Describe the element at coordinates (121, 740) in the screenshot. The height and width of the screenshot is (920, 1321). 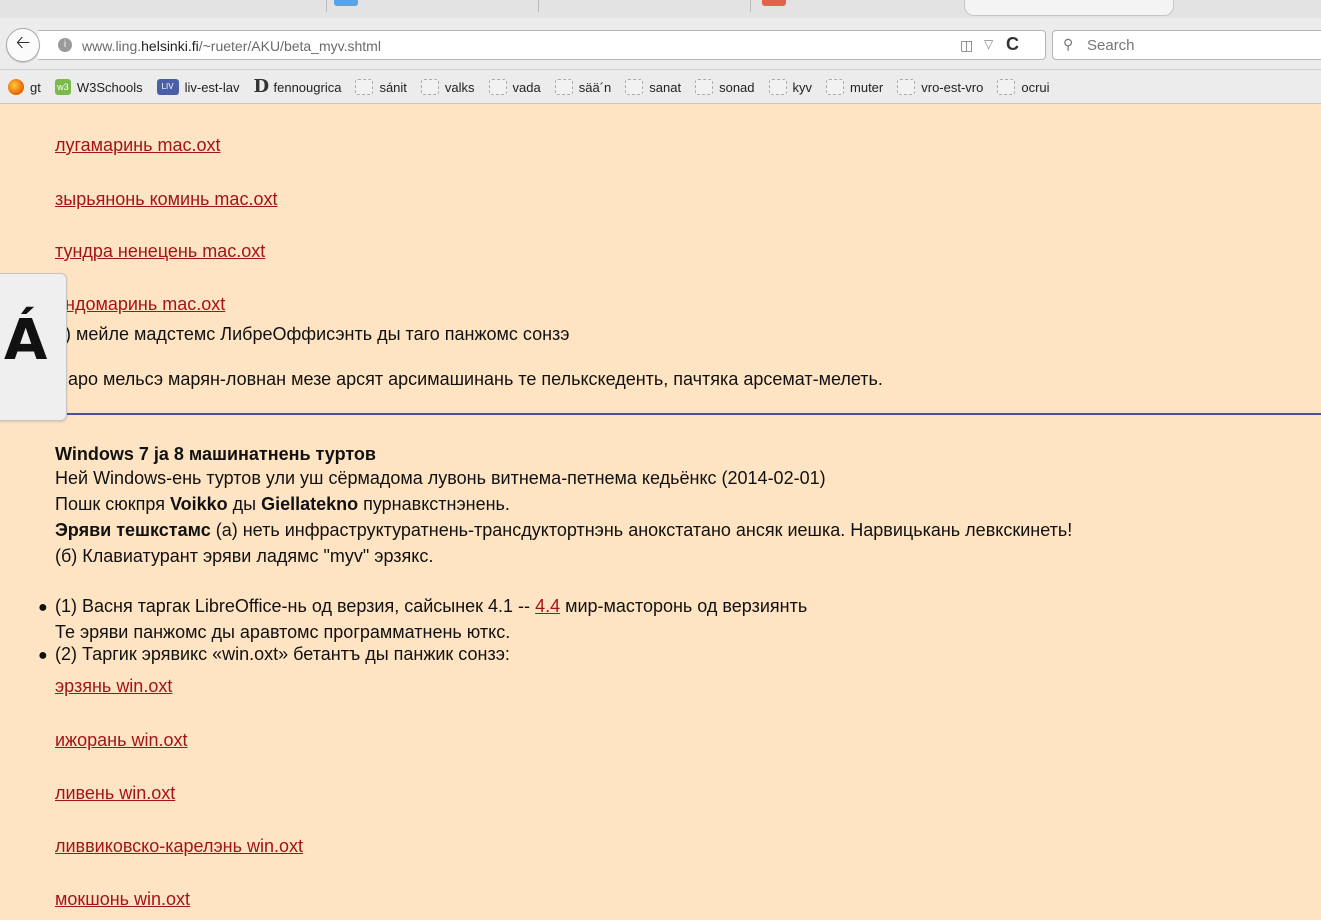
I see `win-oxt-link: ижорань win.oxt` at that location.